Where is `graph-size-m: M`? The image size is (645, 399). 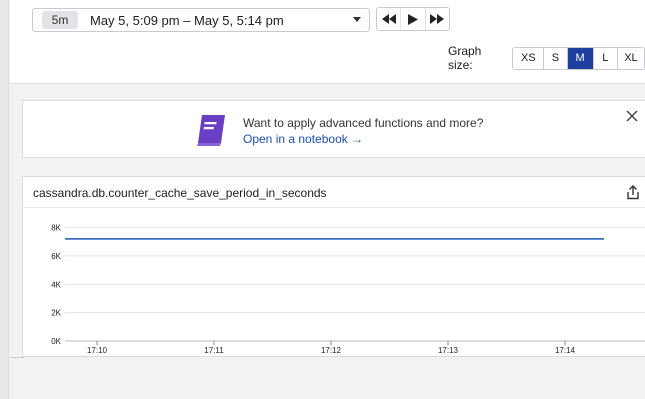 graph-size-m: M is located at coordinates (579, 58).